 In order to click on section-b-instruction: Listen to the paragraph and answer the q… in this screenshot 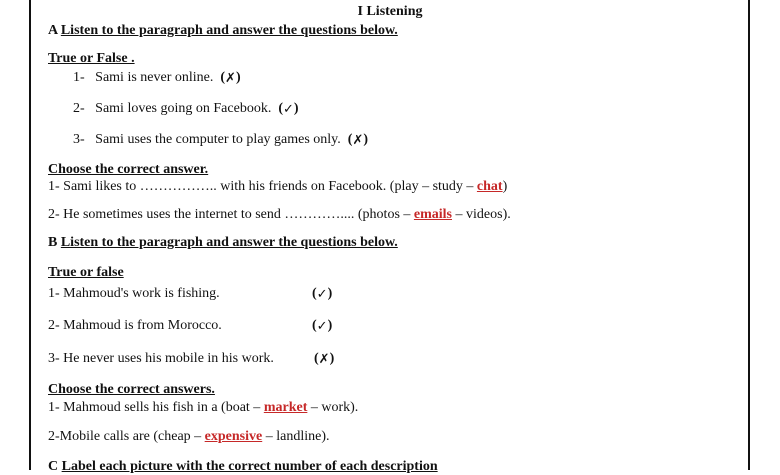, I will do `click(229, 242)`.